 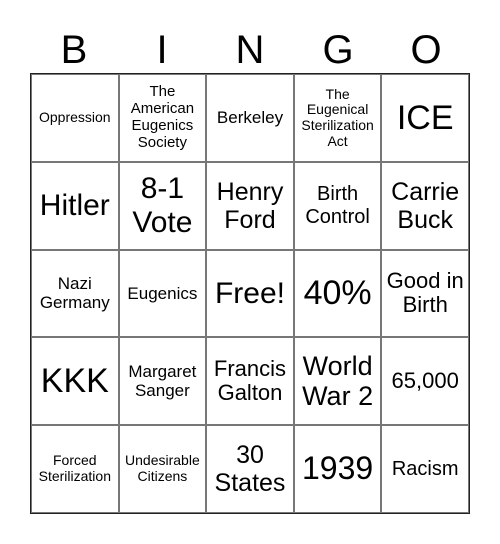 What do you see at coordinates (250, 118) in the screenshot?
I see `bingo-cell: Berkeley` at bounding box center [250, 118].